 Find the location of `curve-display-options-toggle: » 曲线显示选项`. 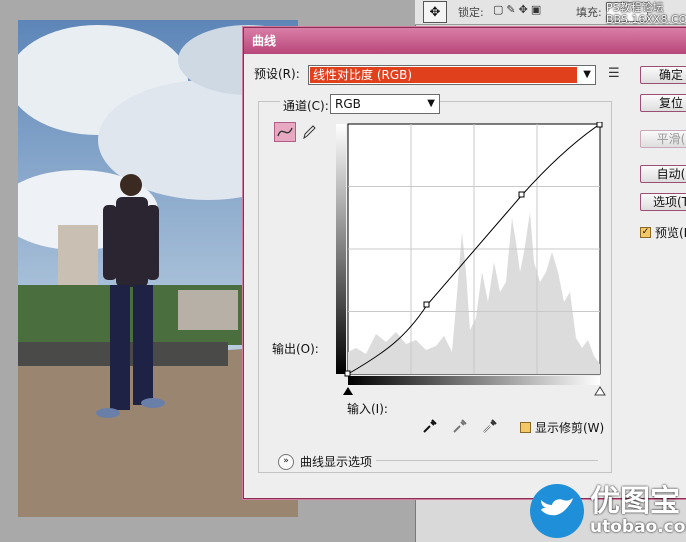

curve-display-options-toggle: » 曲线显示选项 is located at coordinates (325, 461).